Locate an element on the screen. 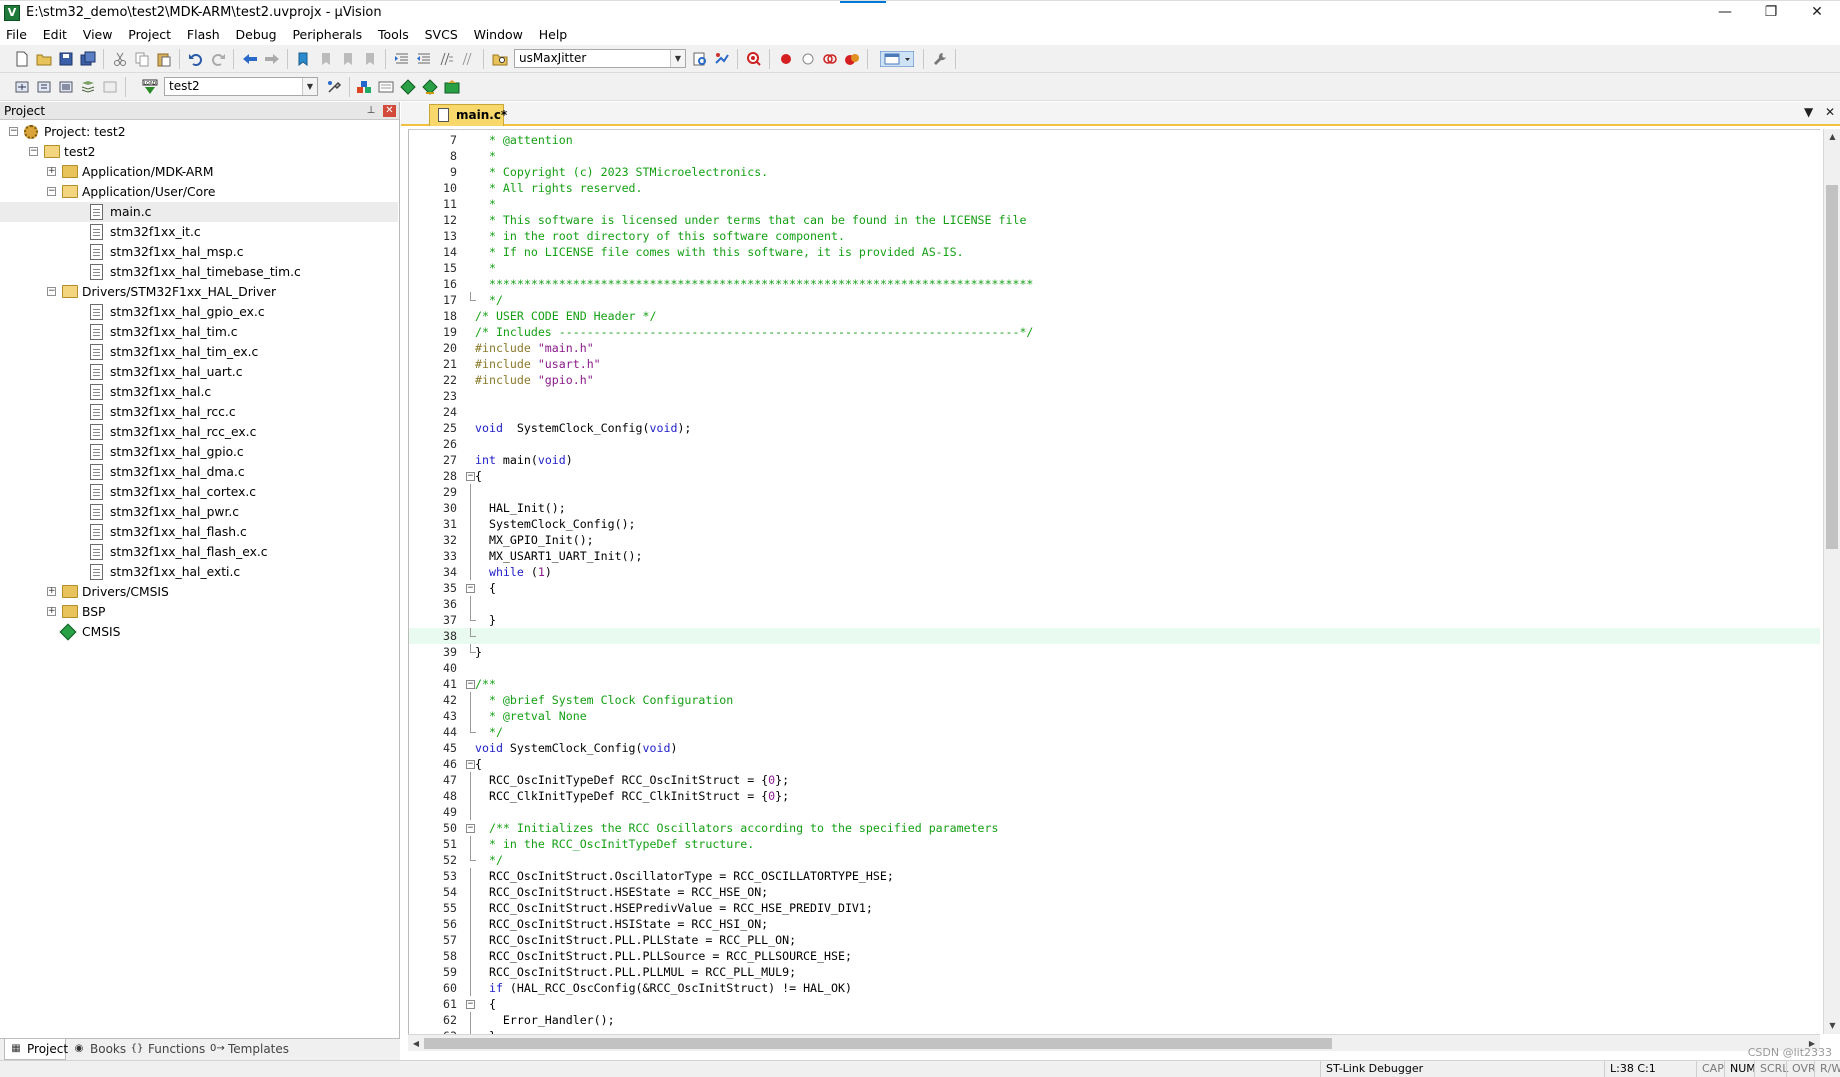 The image size is (1840, 1077). tree-item: + Drivers/CMSIS is located at coordinates (199, 592).